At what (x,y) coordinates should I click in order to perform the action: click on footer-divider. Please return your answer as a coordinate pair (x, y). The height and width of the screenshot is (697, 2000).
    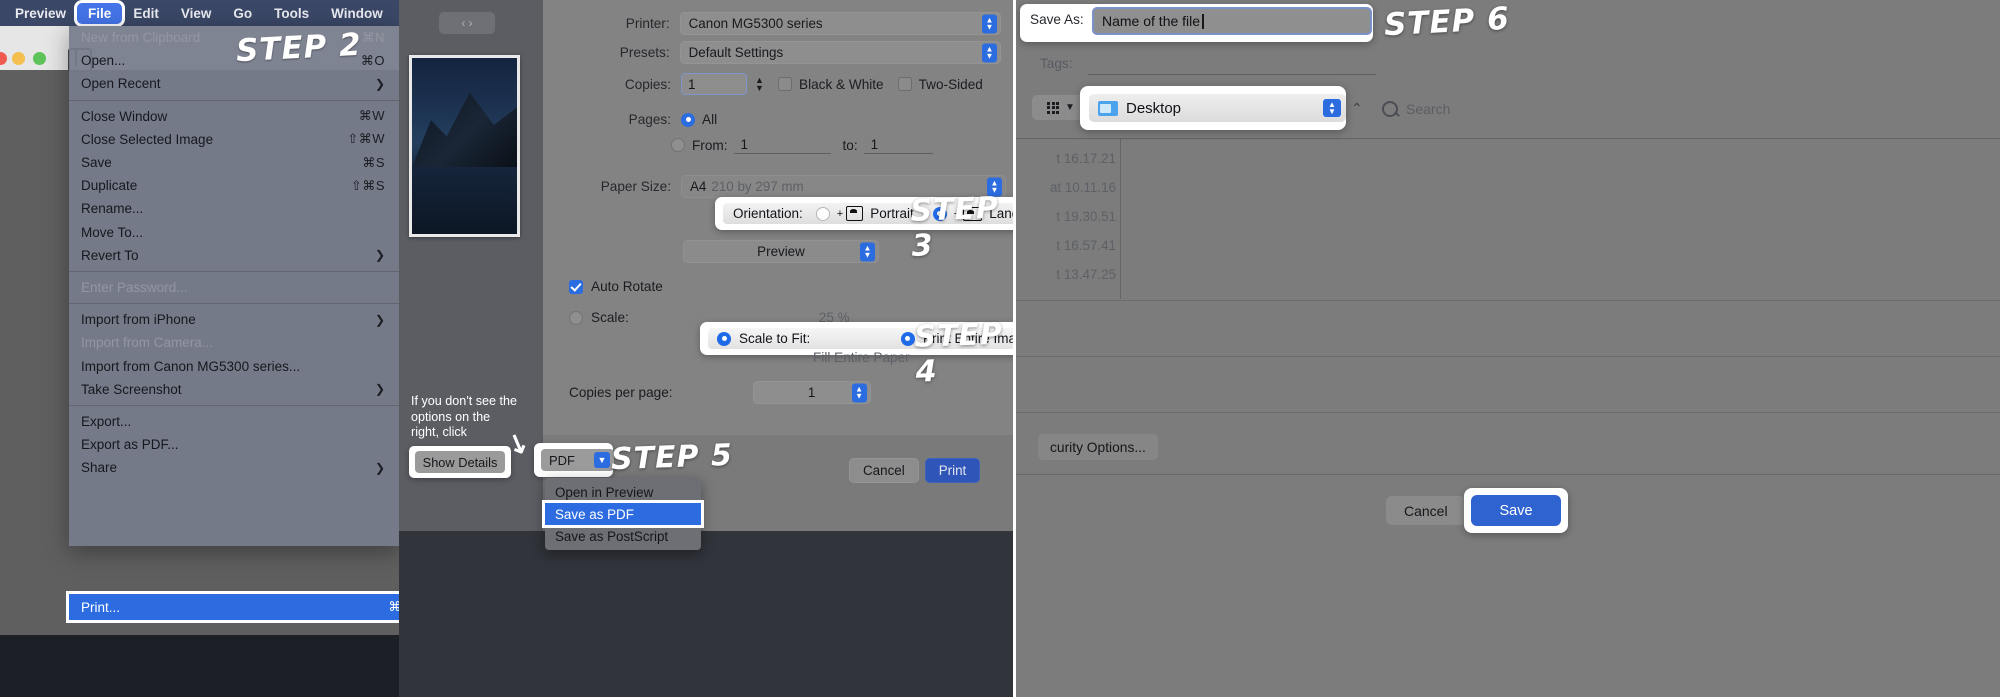
    Looking at the image, I should click on (1508, 474).